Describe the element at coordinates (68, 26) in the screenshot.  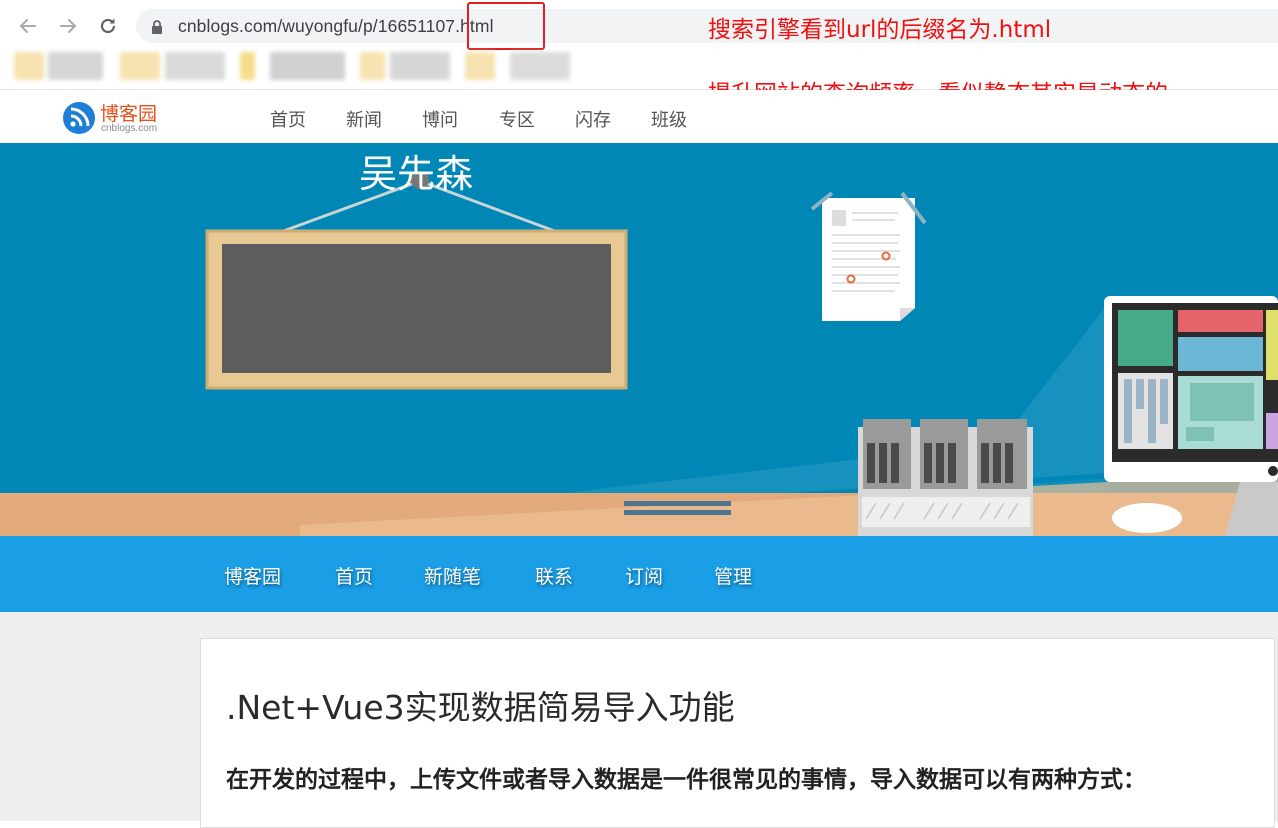
I see `forward-icon` at that location.